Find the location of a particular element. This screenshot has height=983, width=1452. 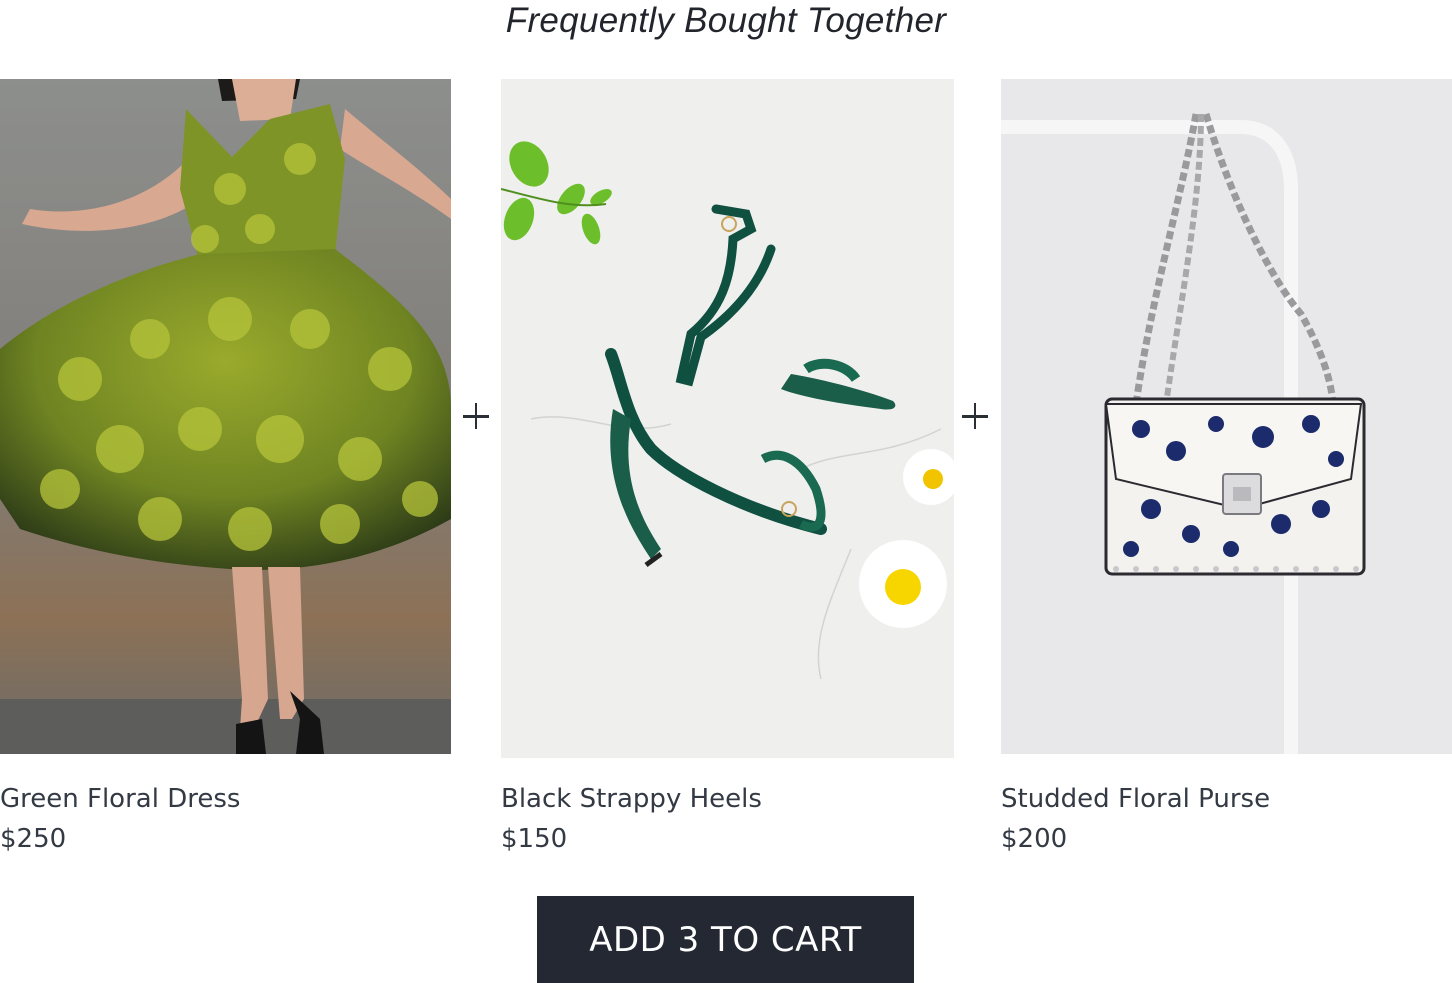

add-to-cart-button: ADD 3 TO CART is located at coordinates (725, 939).